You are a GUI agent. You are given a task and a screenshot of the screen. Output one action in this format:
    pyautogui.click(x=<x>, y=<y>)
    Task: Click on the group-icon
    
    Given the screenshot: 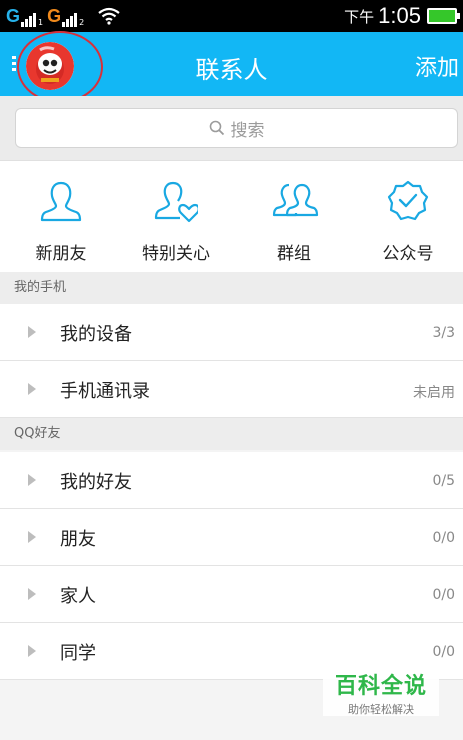 What is the action you would take?
    pyautogui.click(x=295, y=200)
    